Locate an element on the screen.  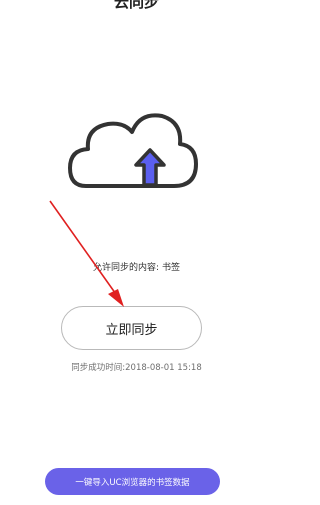
page-title: 云同步 is located at coordinates (136, 5).